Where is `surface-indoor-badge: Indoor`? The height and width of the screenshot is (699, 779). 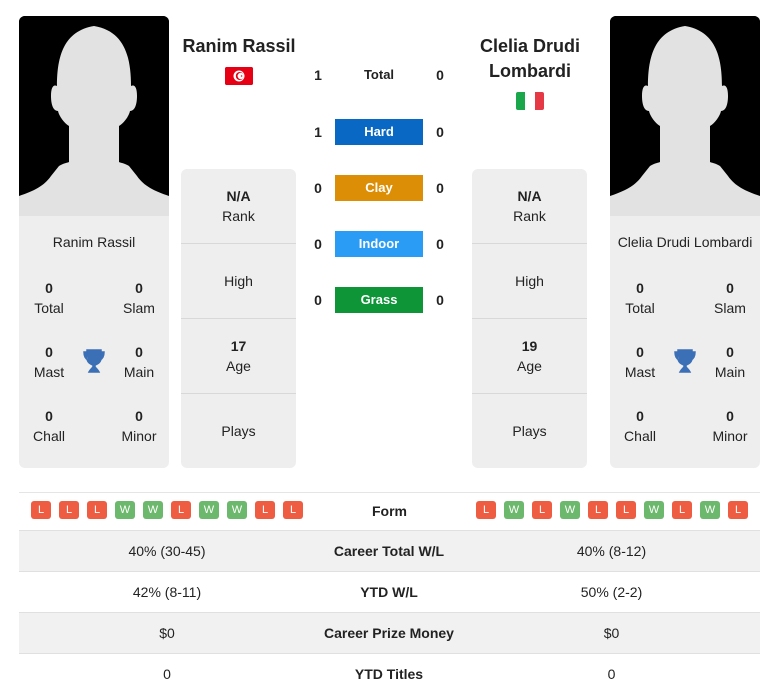 surface-indoor-badge: Indoor is located at coordinates (379, 244).